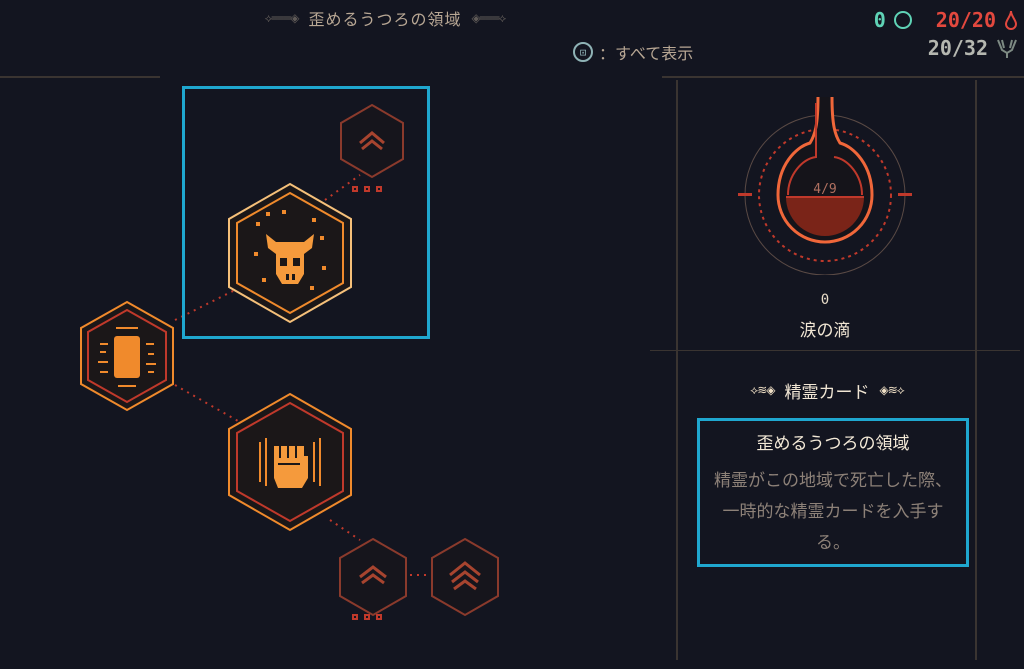  I want to click on node-locked-upgrade-top, so click(372, 143).